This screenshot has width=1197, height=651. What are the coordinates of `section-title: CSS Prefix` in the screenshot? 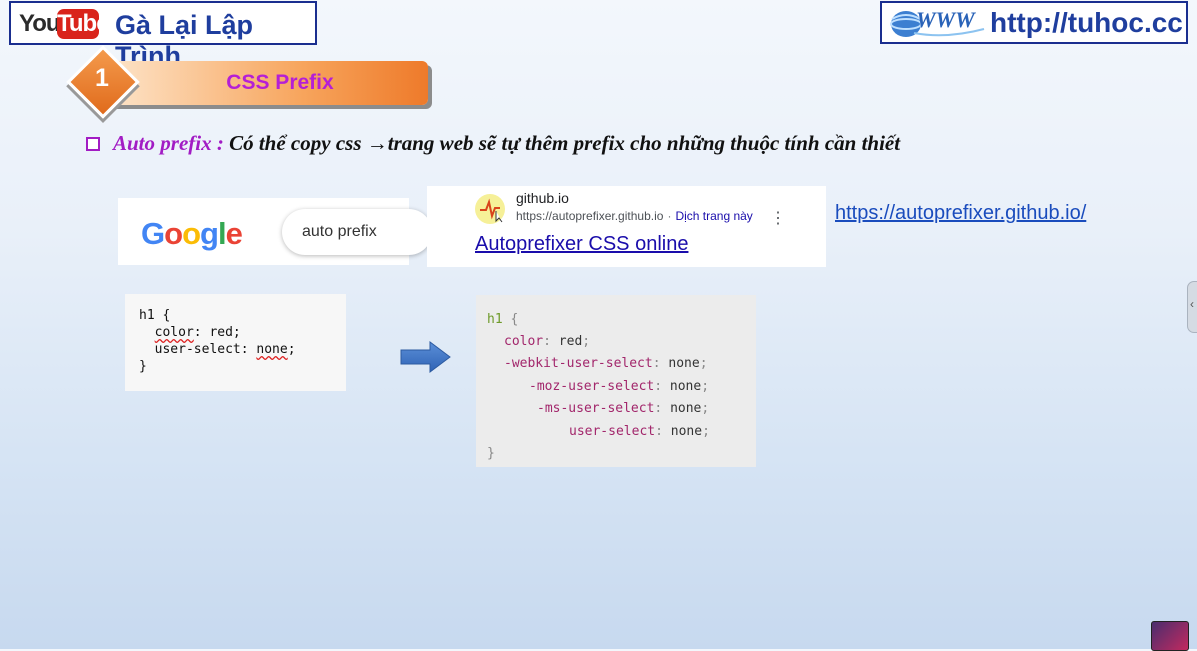 It's located at (280, 82).